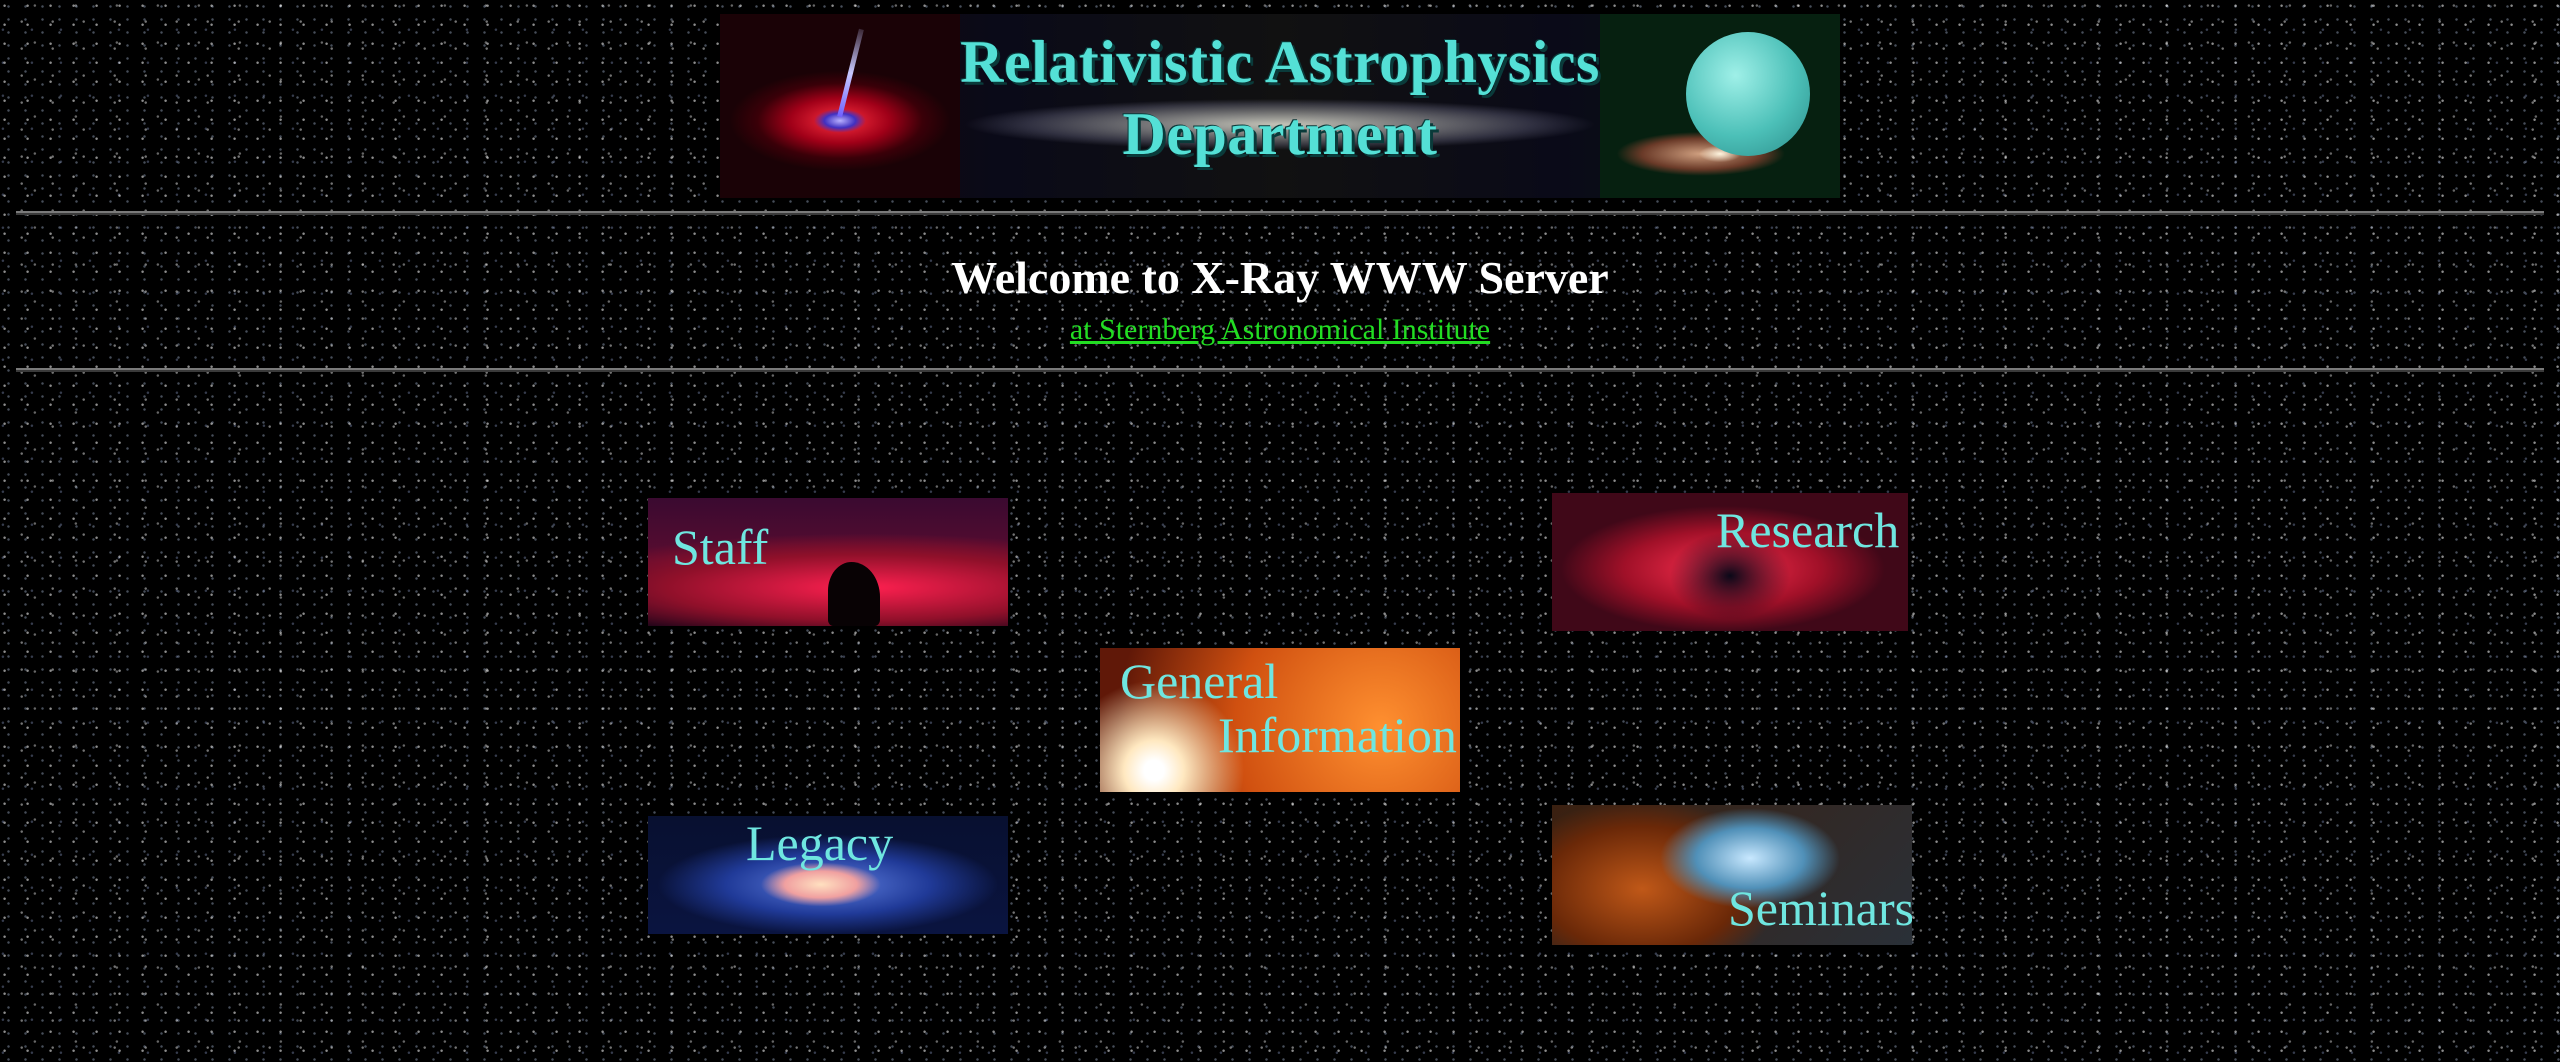 Image resolution: width=2560 pixels, height=1062 pixels. Describe the element at coordinates (1280, 98) in the screenshot. I see `banner-title: Relativistic Astrophysics Department` at that location.